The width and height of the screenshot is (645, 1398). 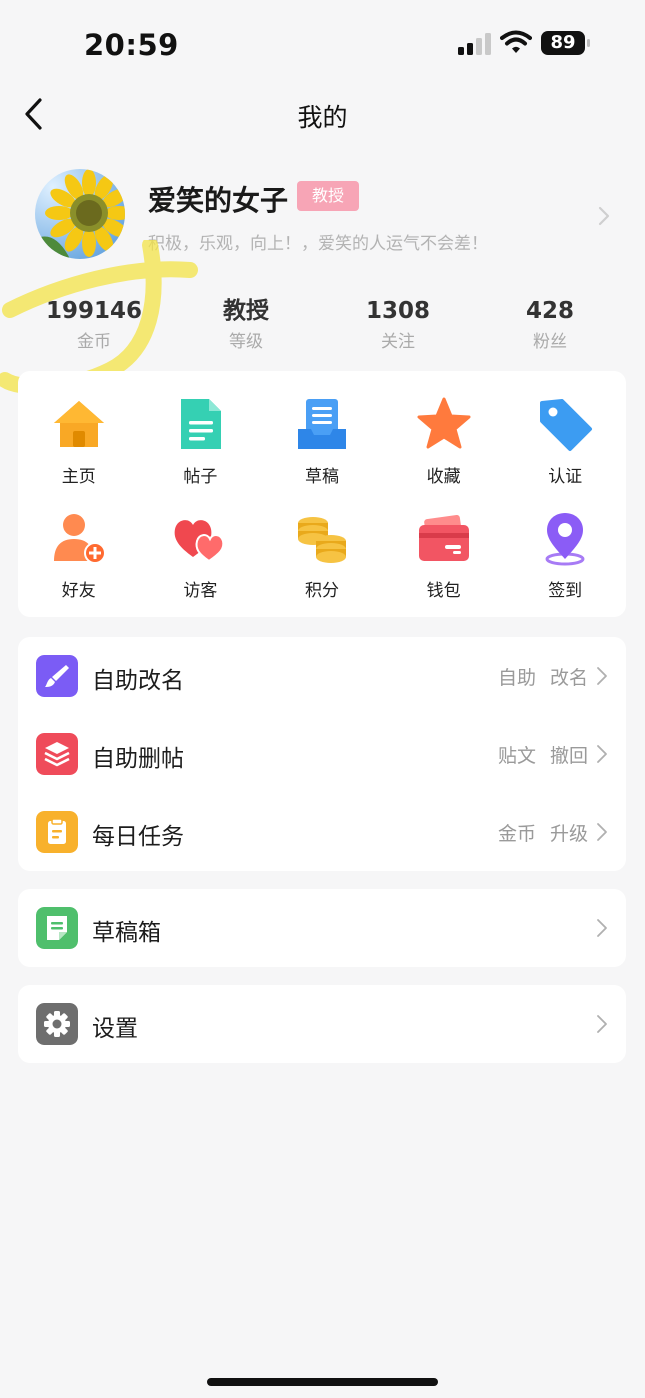 I want to click on hearts-icon, so click(x=200, y=541).